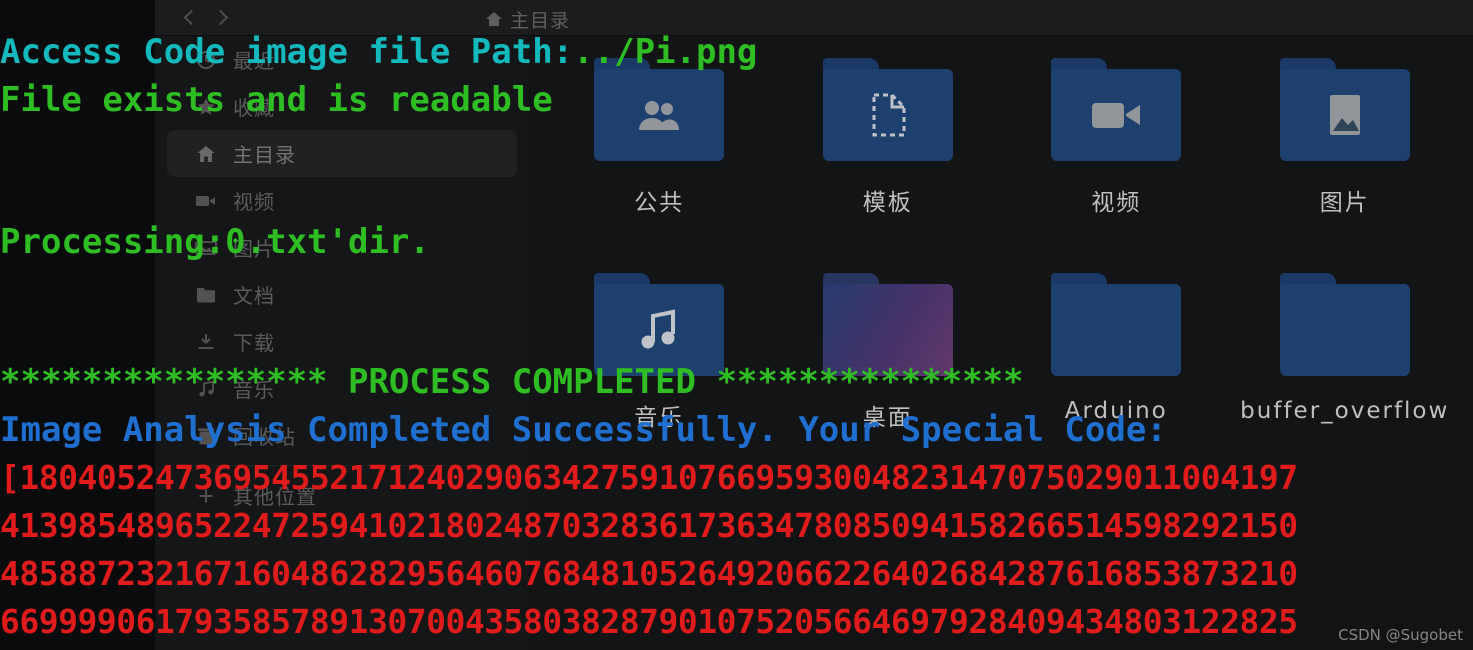 This screenshot has width=1473, height=650. I want to click on folder-item-music: 音乐, so click(659, 364).